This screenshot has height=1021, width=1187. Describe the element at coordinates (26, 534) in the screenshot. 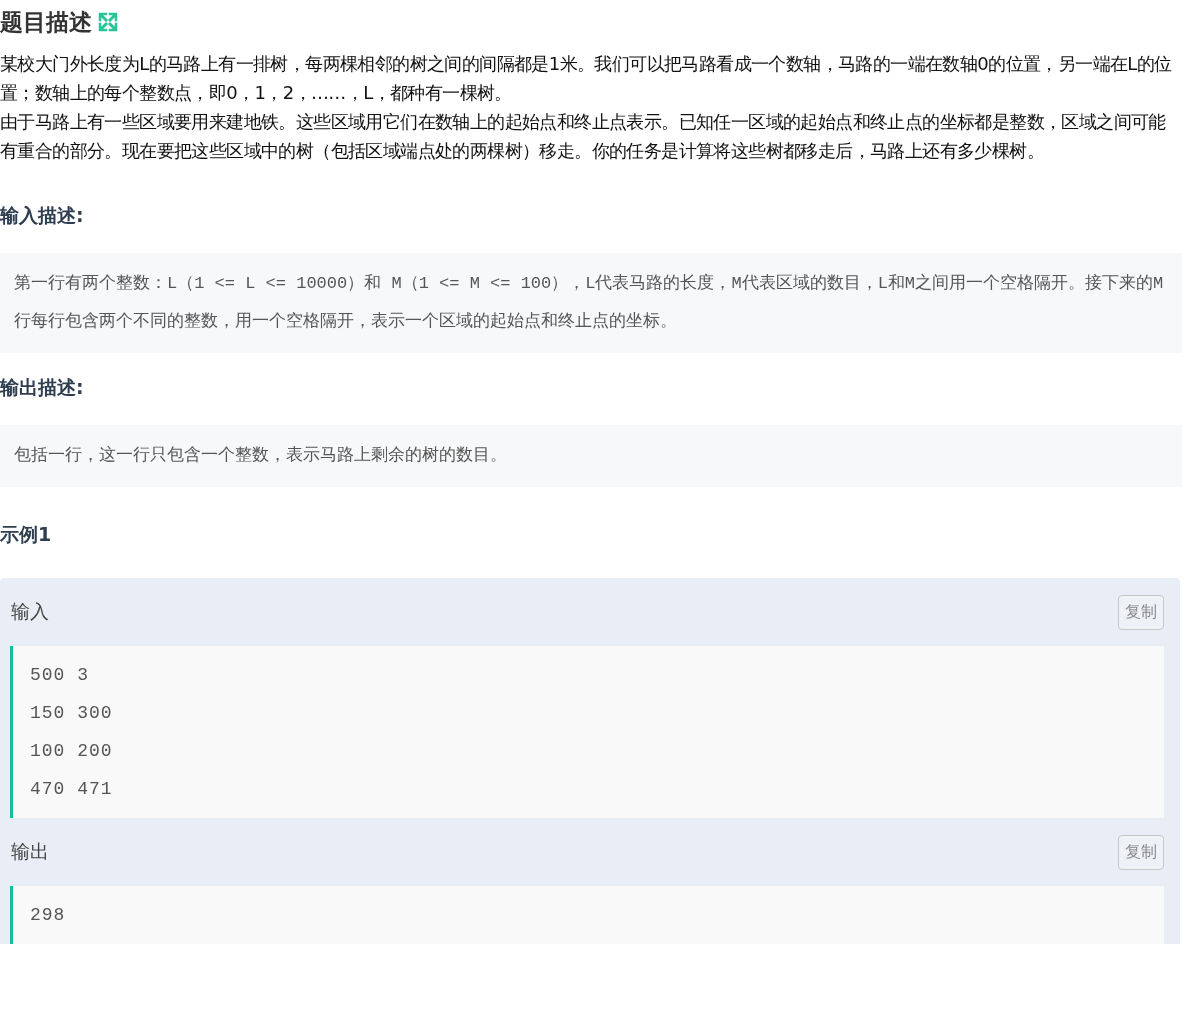

I see `example-heading: 示例1` at that location.